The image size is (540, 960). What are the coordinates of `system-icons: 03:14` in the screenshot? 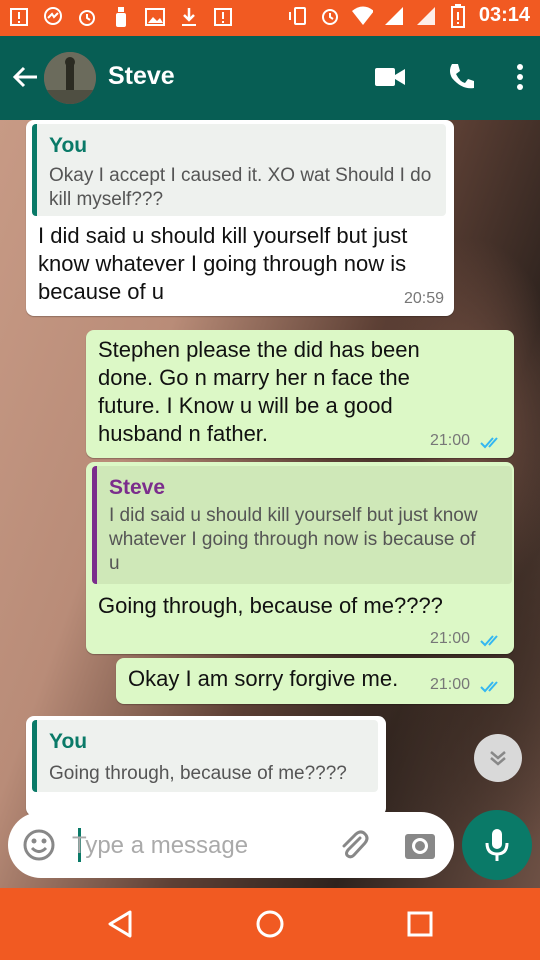 It's located at (408, 15).